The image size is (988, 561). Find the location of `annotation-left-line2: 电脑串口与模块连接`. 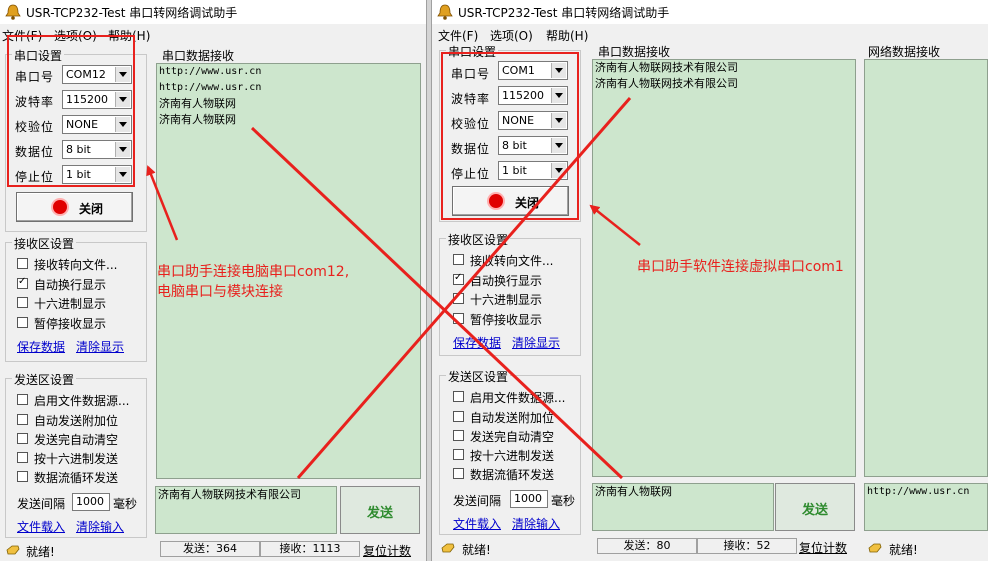

annotation-left-line2: 电脑串口与模块连接 is located at coordinates (220, 292).